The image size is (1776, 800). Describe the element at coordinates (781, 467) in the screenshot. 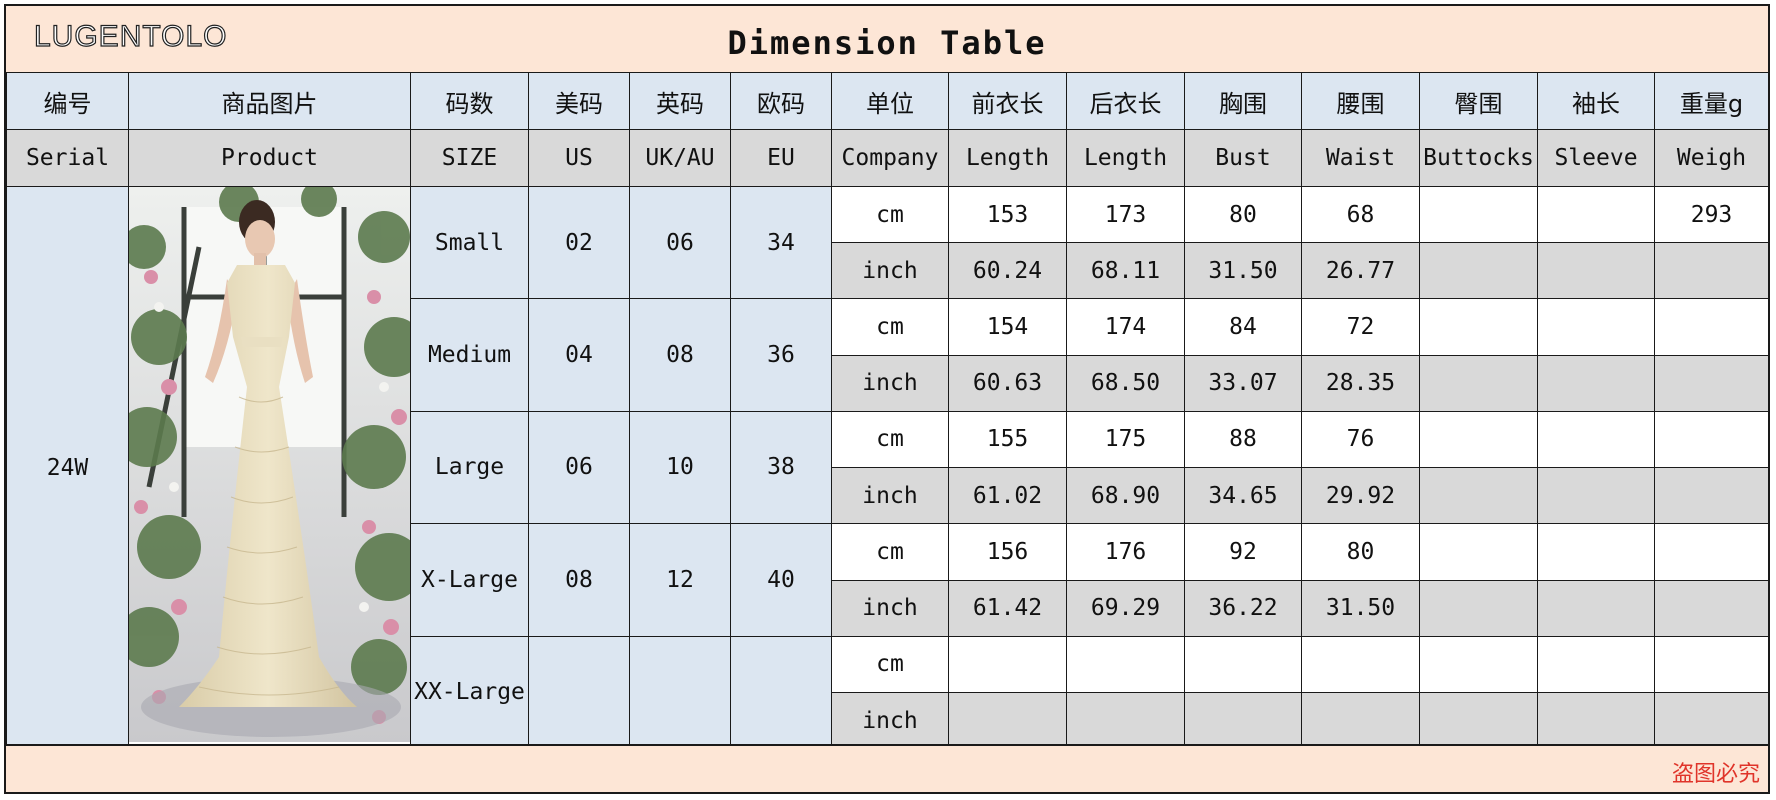

I see `eu-size: 38` at that location.